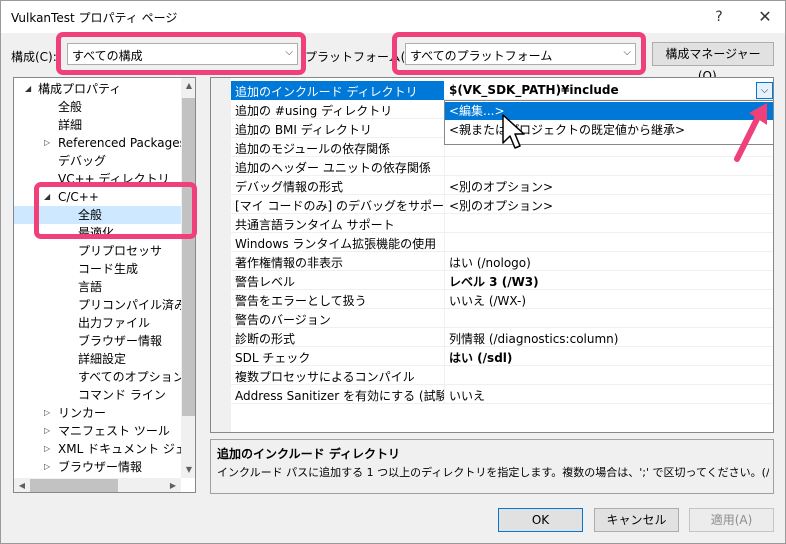 Image resolution: width=786 pixels, height=544 pixels. What do you see at coordinates (599, 395) in the screenshot?
I see `property-value: いいえ` at bounding box center [599, 395].